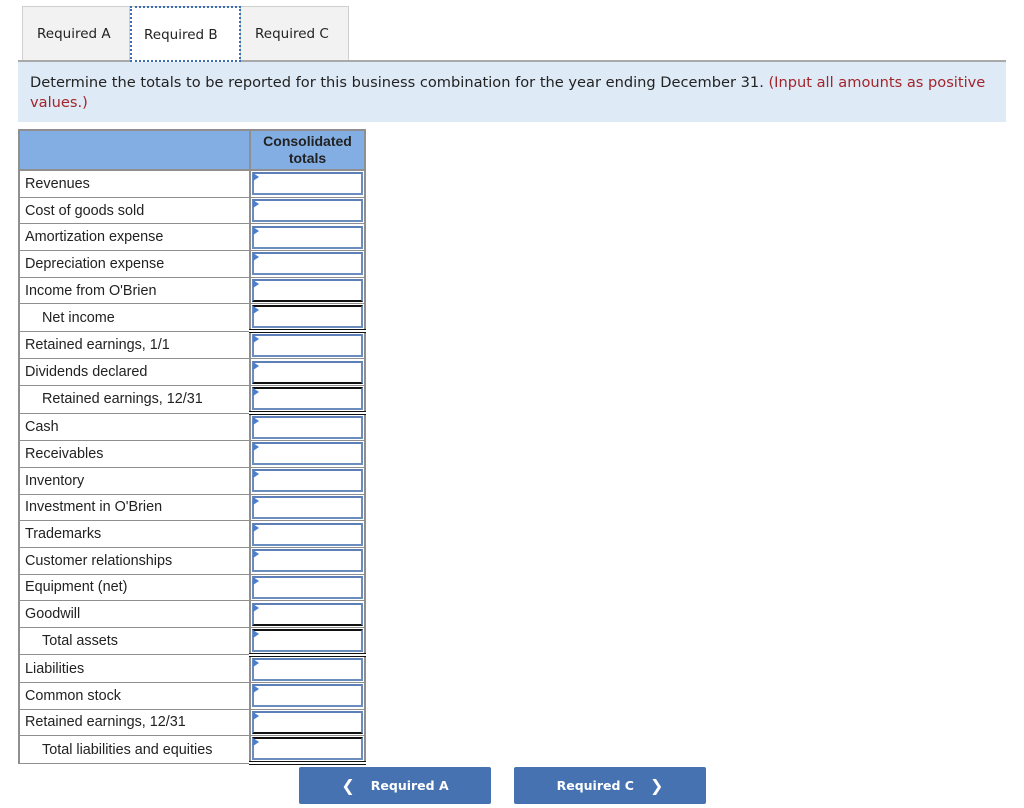  What do you see at coordinates (192, 481) in the screenshot?
I see `table-row: Inventory` at bounding box center [192, 481].